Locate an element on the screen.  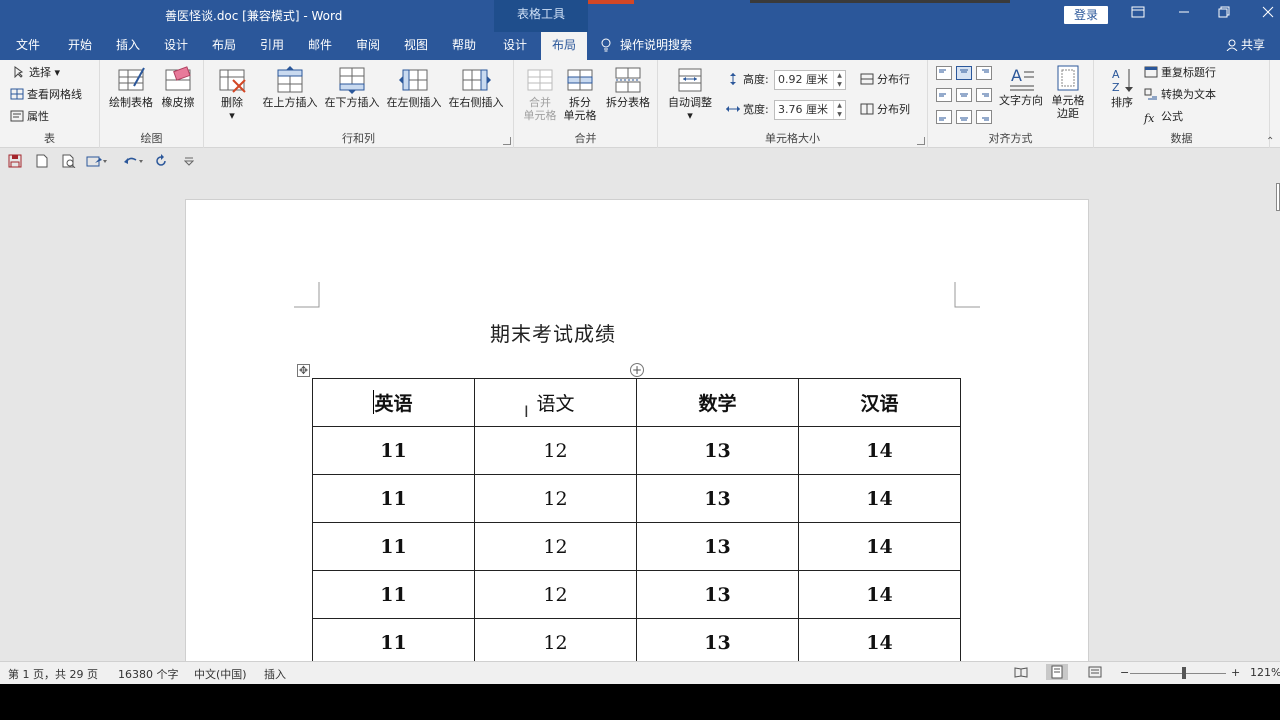
align-middle-right-icon is located at coordinates (984, 95).